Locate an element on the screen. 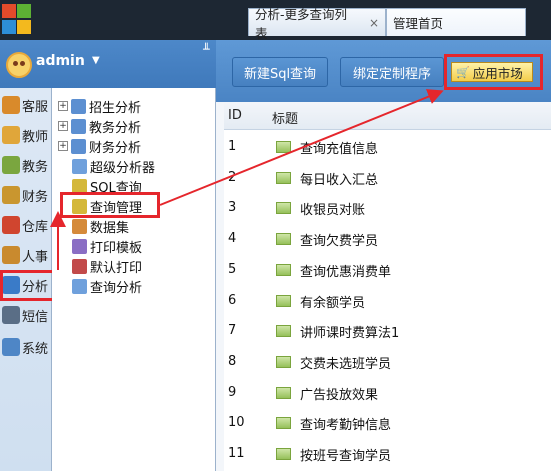 This screenshot has width=551, height=471. nav-item-hr: 人事 is located at coordinates (27, 255).